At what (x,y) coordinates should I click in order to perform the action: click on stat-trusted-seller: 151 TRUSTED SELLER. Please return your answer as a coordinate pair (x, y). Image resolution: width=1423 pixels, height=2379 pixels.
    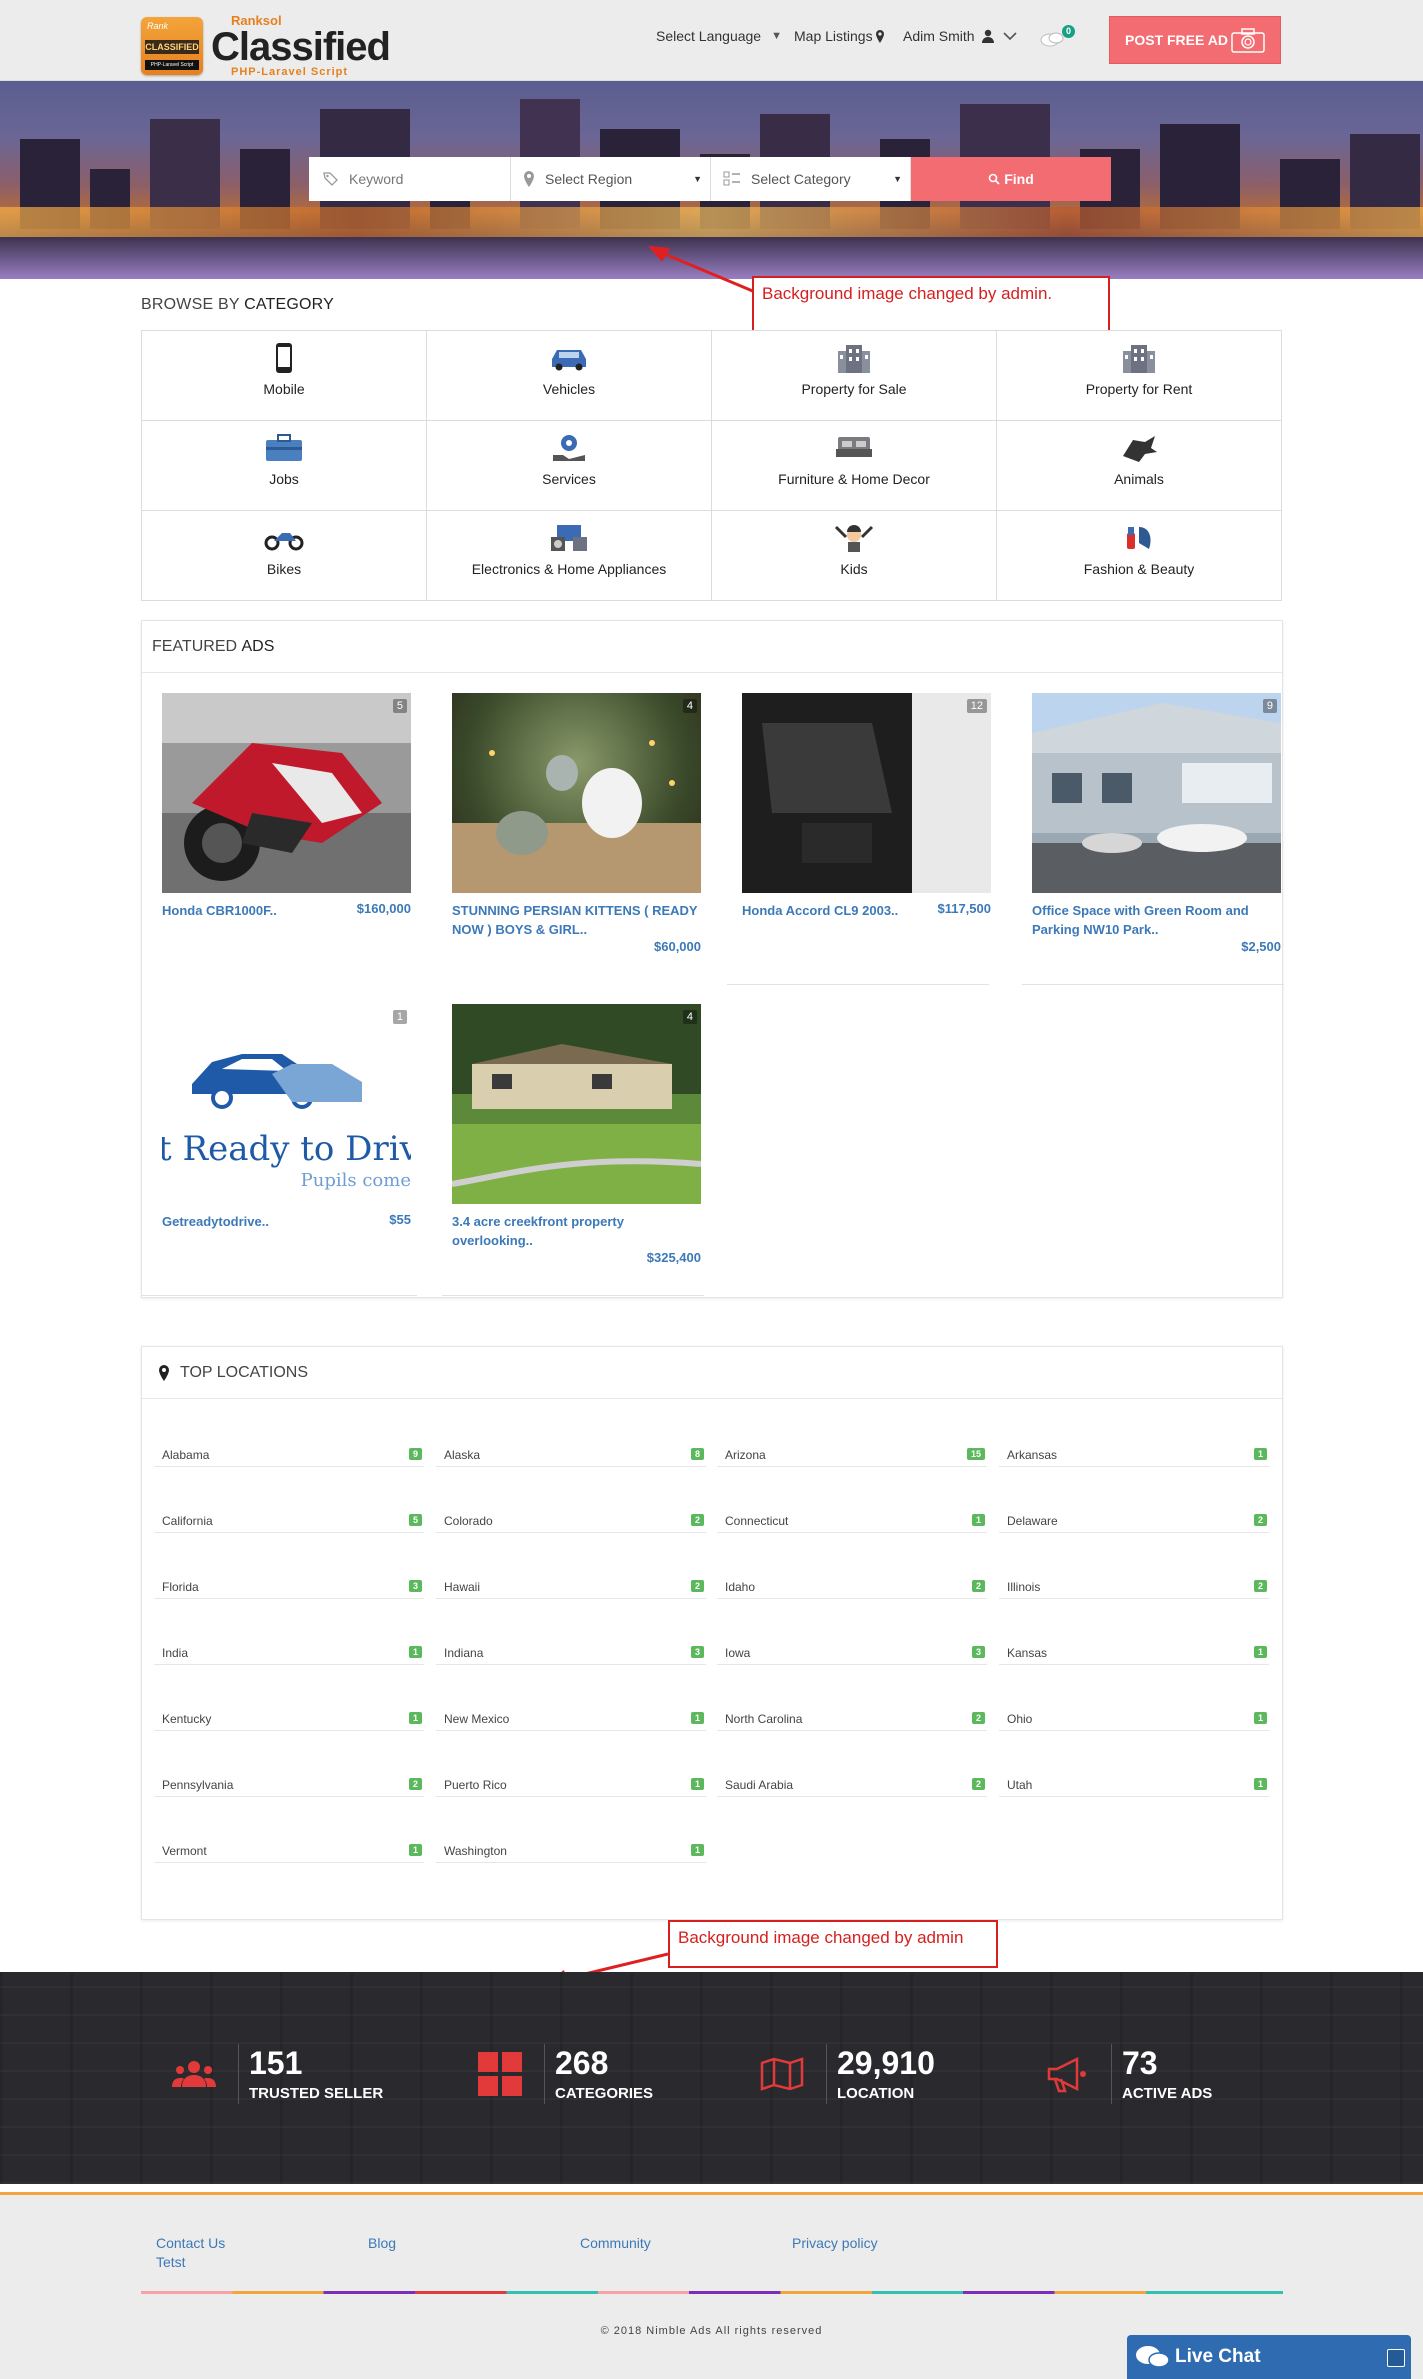
    Looking at the image, I should click on (272, 2074).